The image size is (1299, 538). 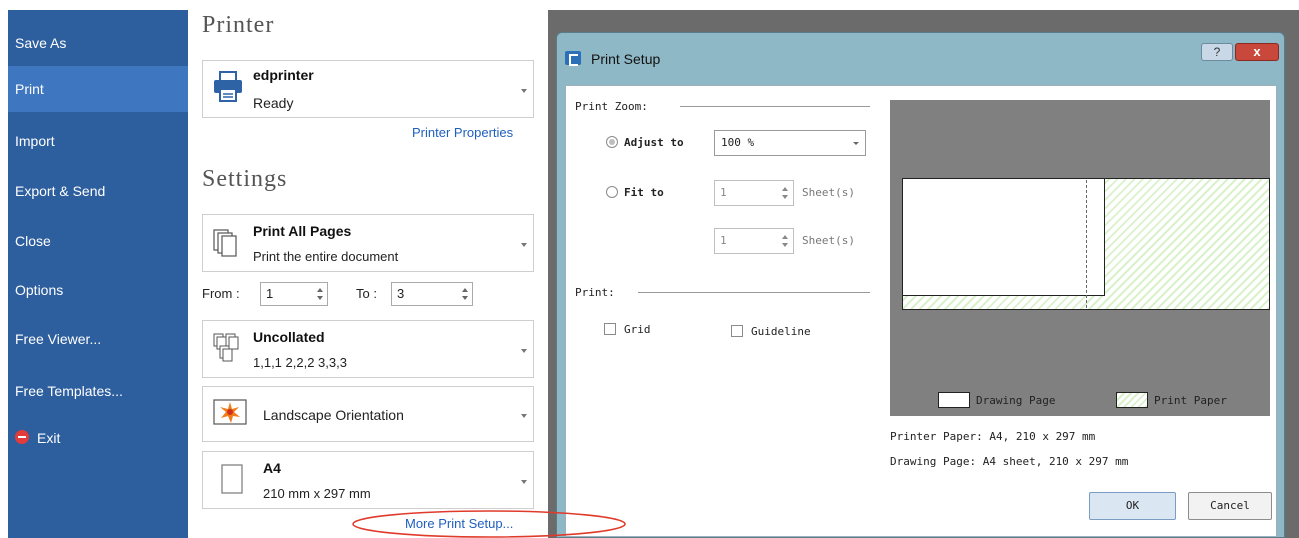 What do you see at coordinates (226, 348) in the screenshot?
I see `collation-icon` at bounding box center [226, 348].